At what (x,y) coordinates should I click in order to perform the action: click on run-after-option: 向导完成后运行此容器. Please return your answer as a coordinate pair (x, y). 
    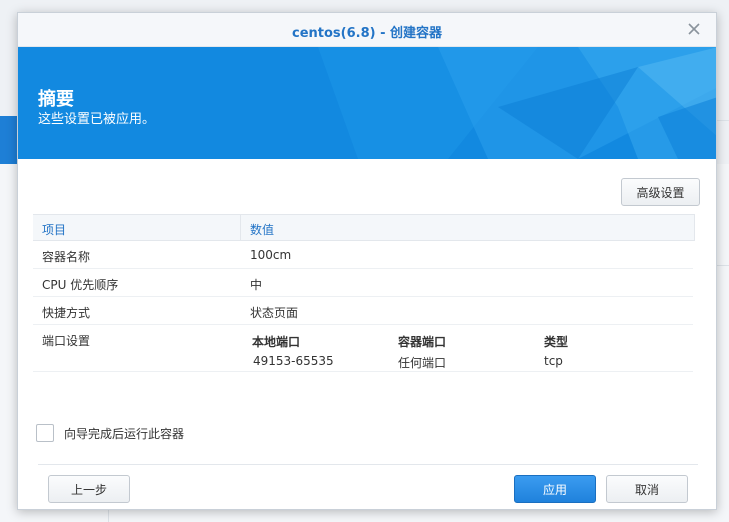
    Looking at the image, I should click on (110, 433).